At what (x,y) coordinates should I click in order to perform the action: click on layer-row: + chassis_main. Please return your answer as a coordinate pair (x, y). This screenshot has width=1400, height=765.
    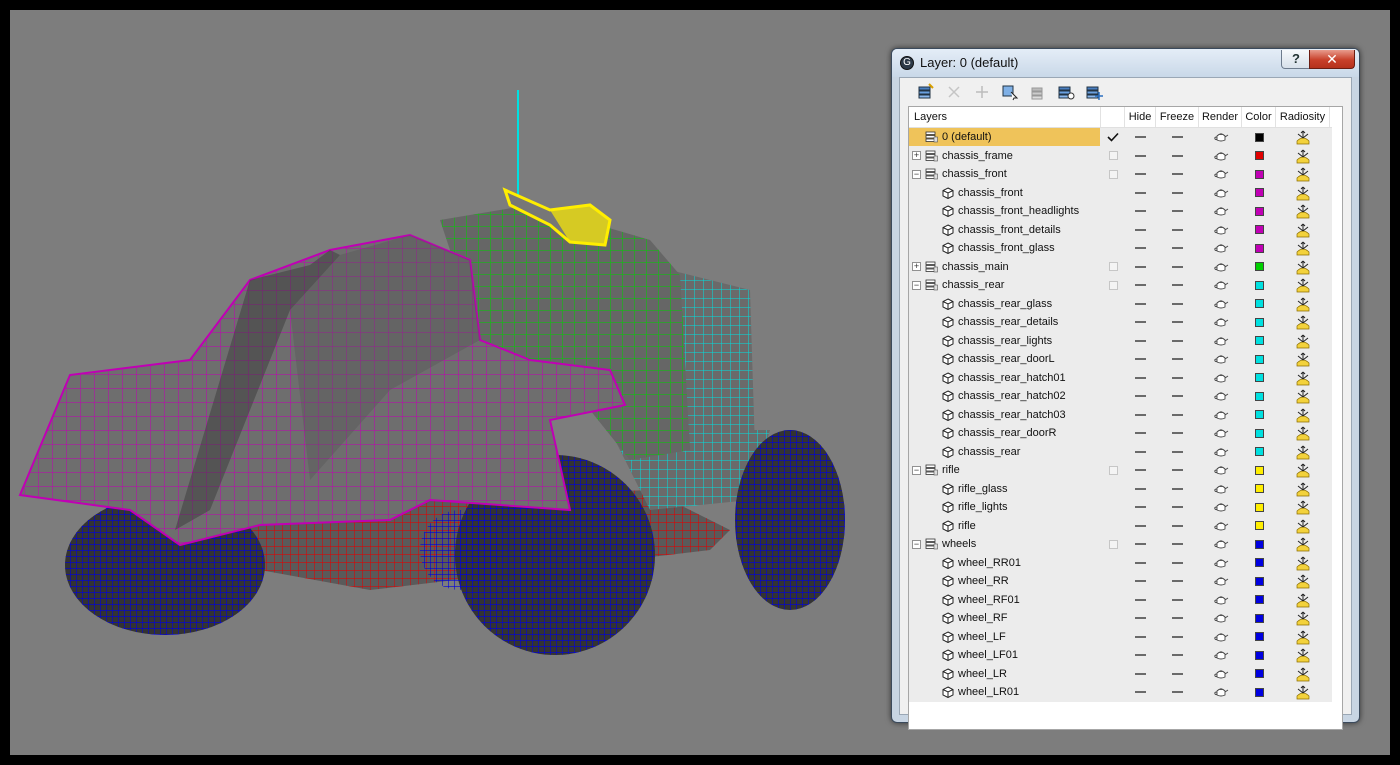
    Looking at the image, I should click on (1125, 266).